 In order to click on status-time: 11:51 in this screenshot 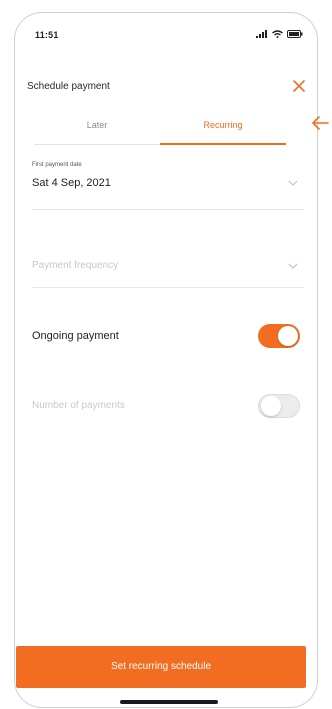, I will do `click(47, 35)`.